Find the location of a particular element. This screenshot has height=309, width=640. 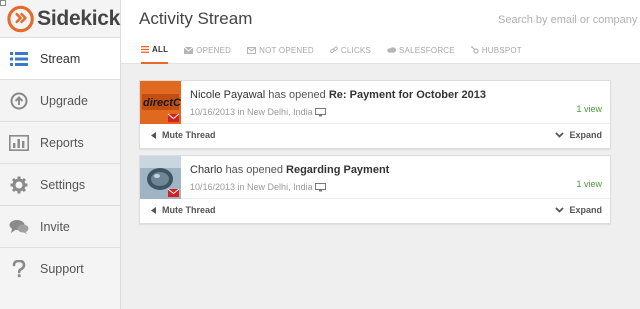

brand: Sidekick is located at coordinates (60, 18).